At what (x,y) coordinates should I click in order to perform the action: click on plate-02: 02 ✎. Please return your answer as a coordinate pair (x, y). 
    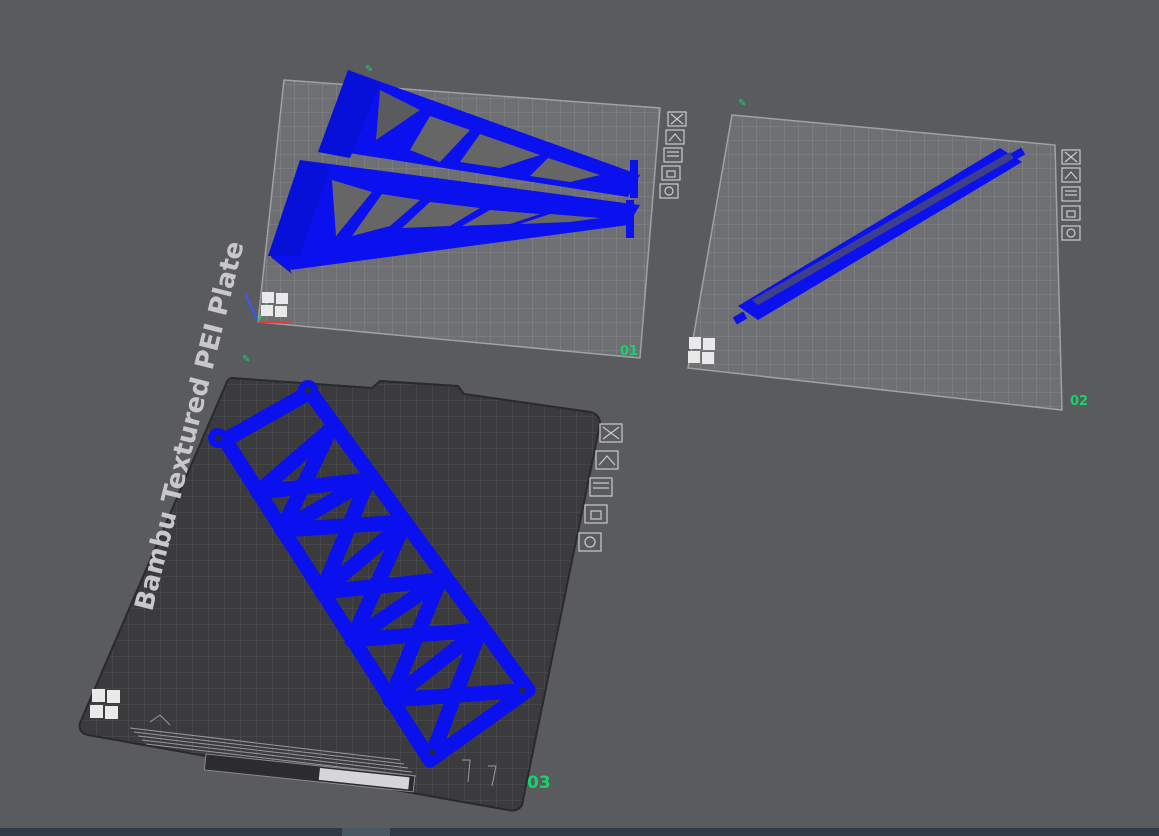
    Looking at the image, I should click on (887, 254).